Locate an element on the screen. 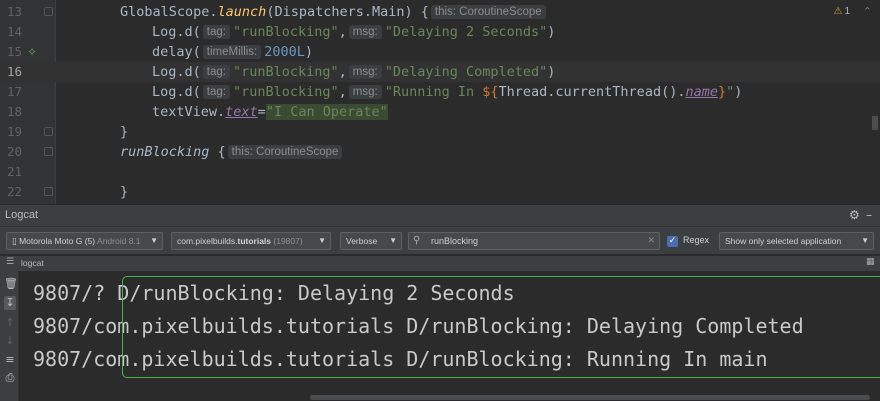 The image size is (880, 401). horizontal-scrollbar is located at coordinates (590, 397).